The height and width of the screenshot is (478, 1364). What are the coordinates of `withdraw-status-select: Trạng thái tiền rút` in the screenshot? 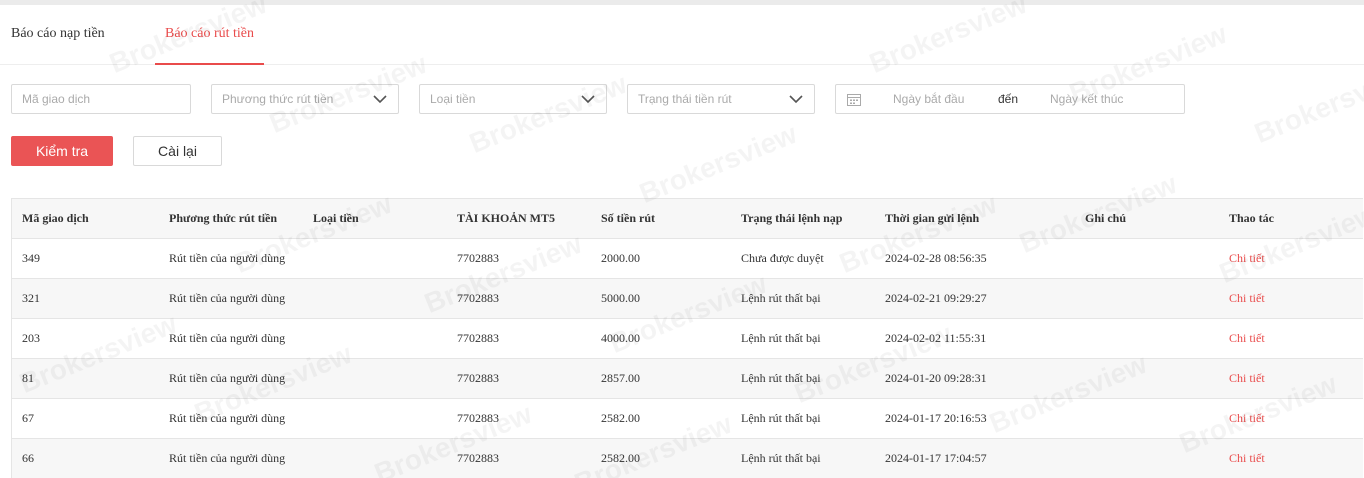 It's located at (721, 99).